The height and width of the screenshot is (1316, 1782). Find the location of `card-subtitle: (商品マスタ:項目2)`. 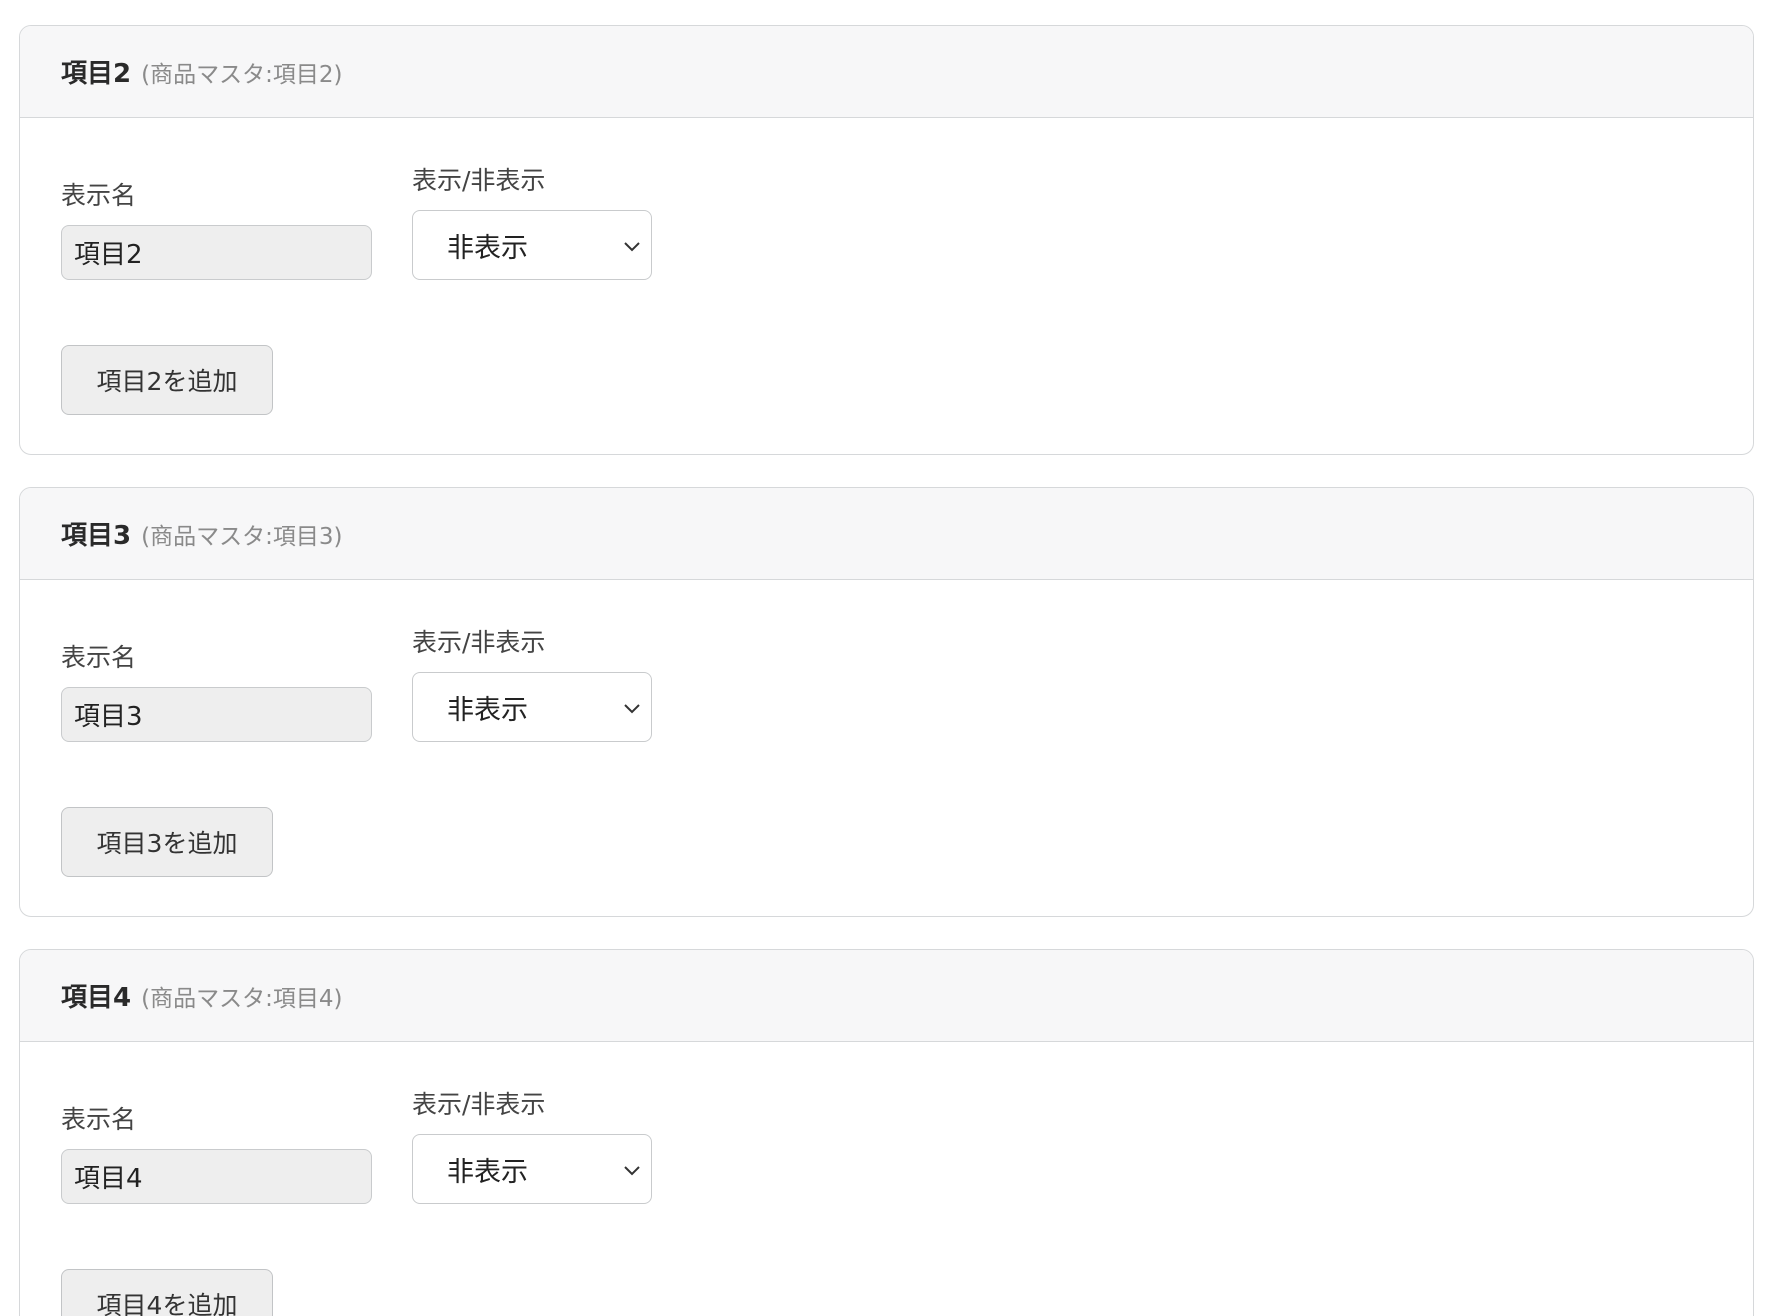

card-subtitle: (商品マスタ:項目2) is located at coordinates (242, 74).